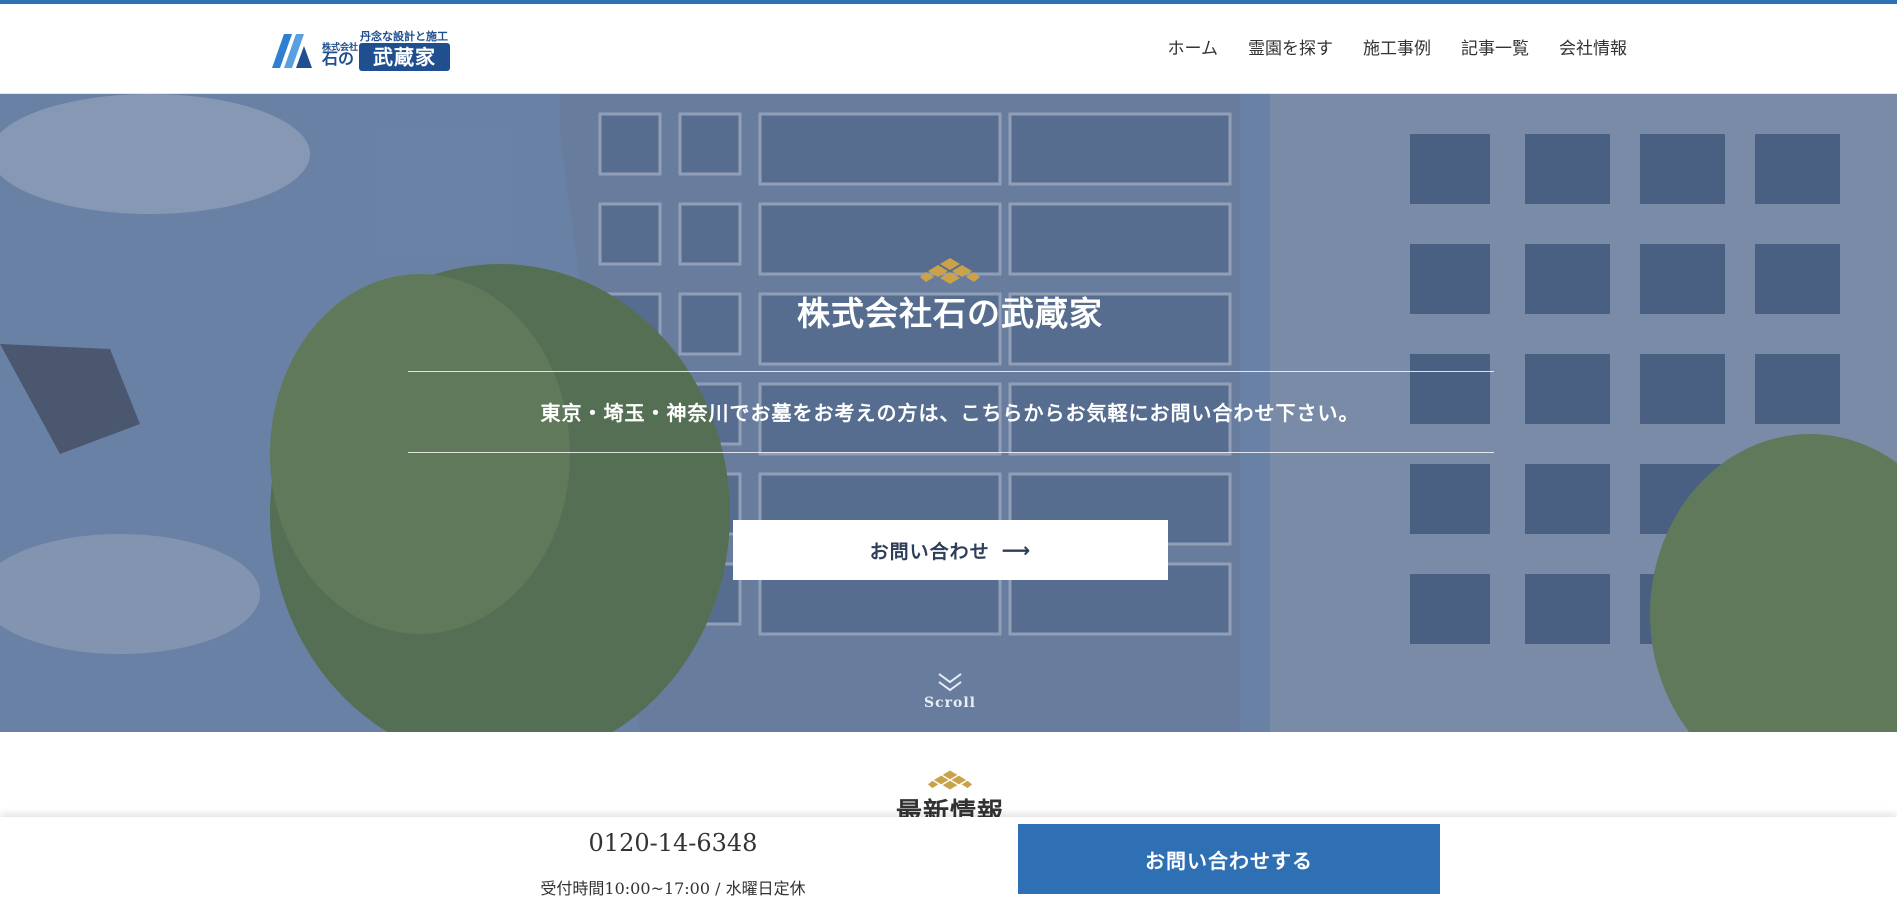 This screenshot has width=1897, height=910. What do you see at coordinates (950, 313) in the screenshot?
I see `hero-title: 株式会社石の武蔵家` at bounding box center [950, 313].